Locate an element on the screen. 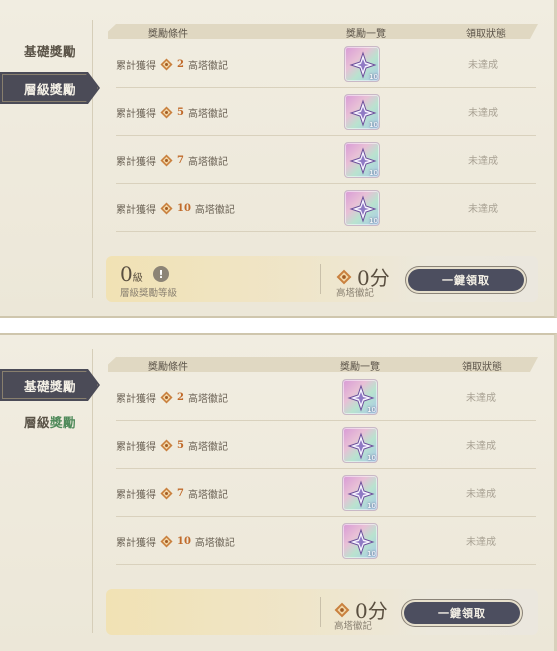 The width and height of the screenshot is (557, 651). tab-tier-prefix: 層級 is located at coordinates (37, 422).